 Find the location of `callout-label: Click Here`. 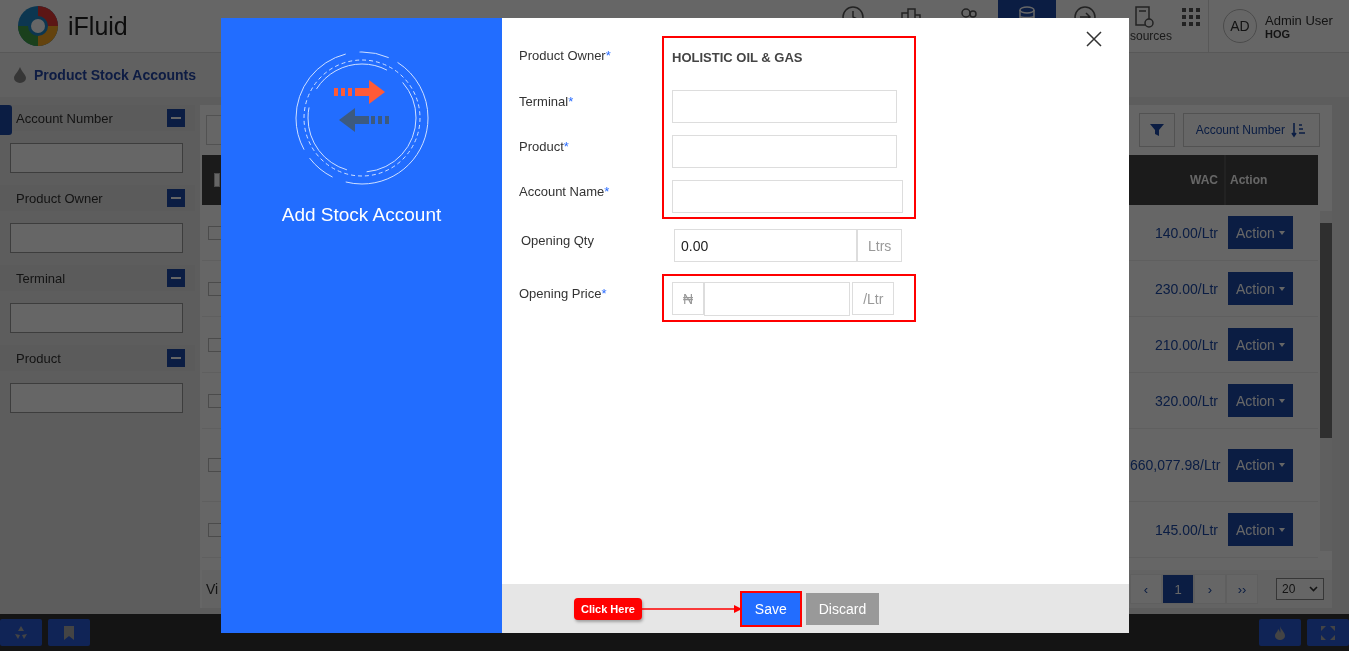

callout-label: Click Here is located at coordinates (608, 608).